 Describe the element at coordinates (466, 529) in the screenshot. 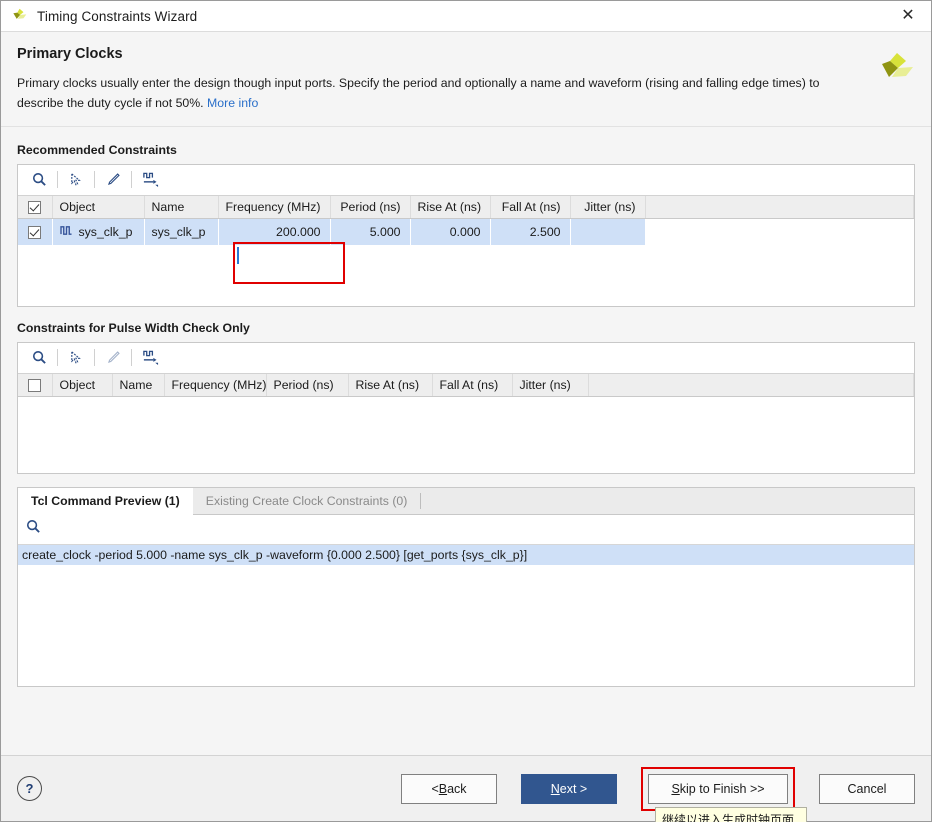

I see `tcl-search-bar` at that location.